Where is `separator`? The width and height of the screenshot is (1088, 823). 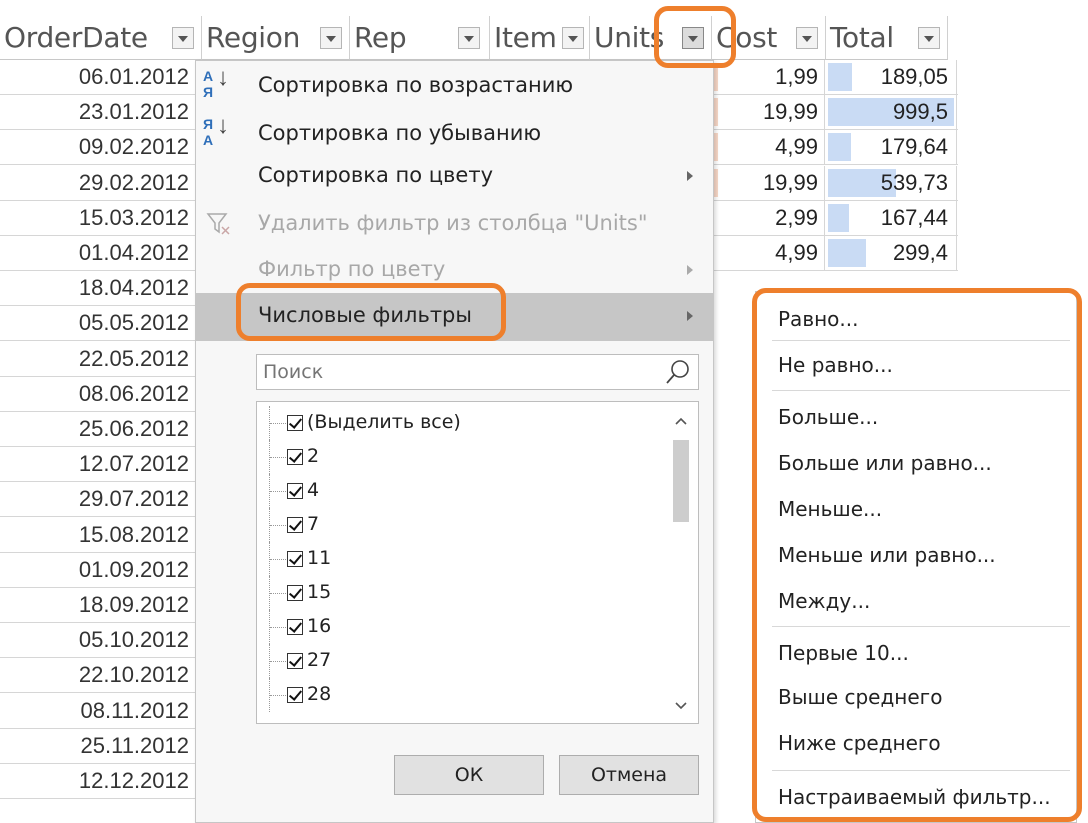 separator is located at coordinates (921, 626).